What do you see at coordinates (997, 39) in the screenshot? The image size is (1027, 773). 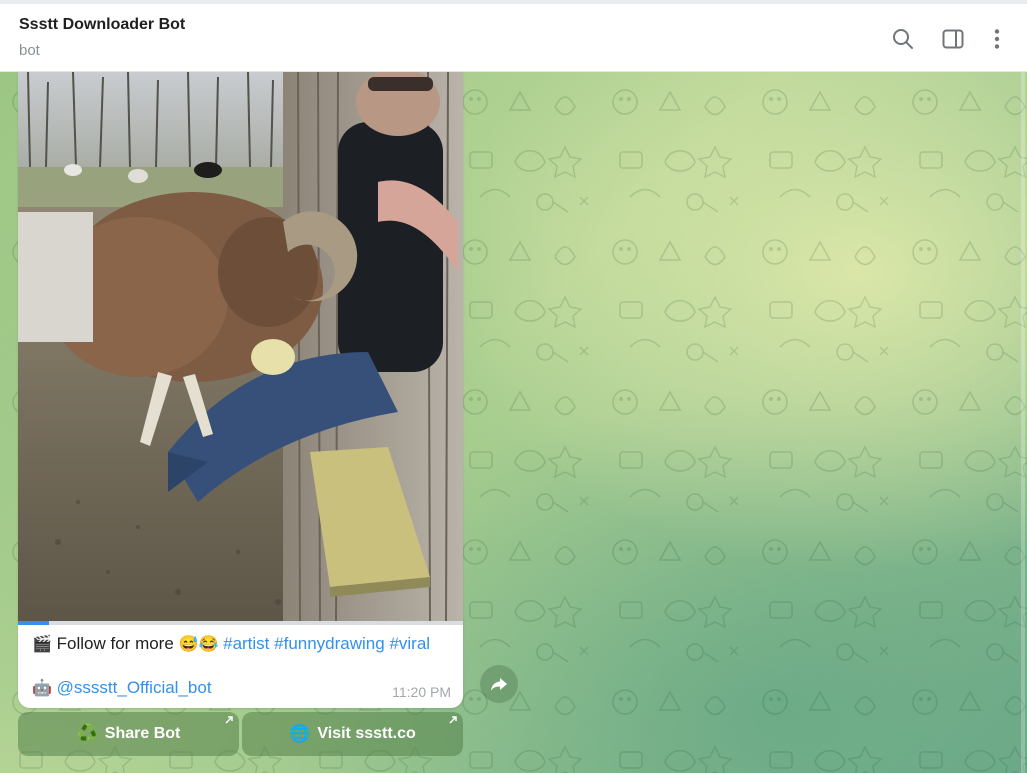 I see `more-vertical-icon` at bounding box center [997, 39].